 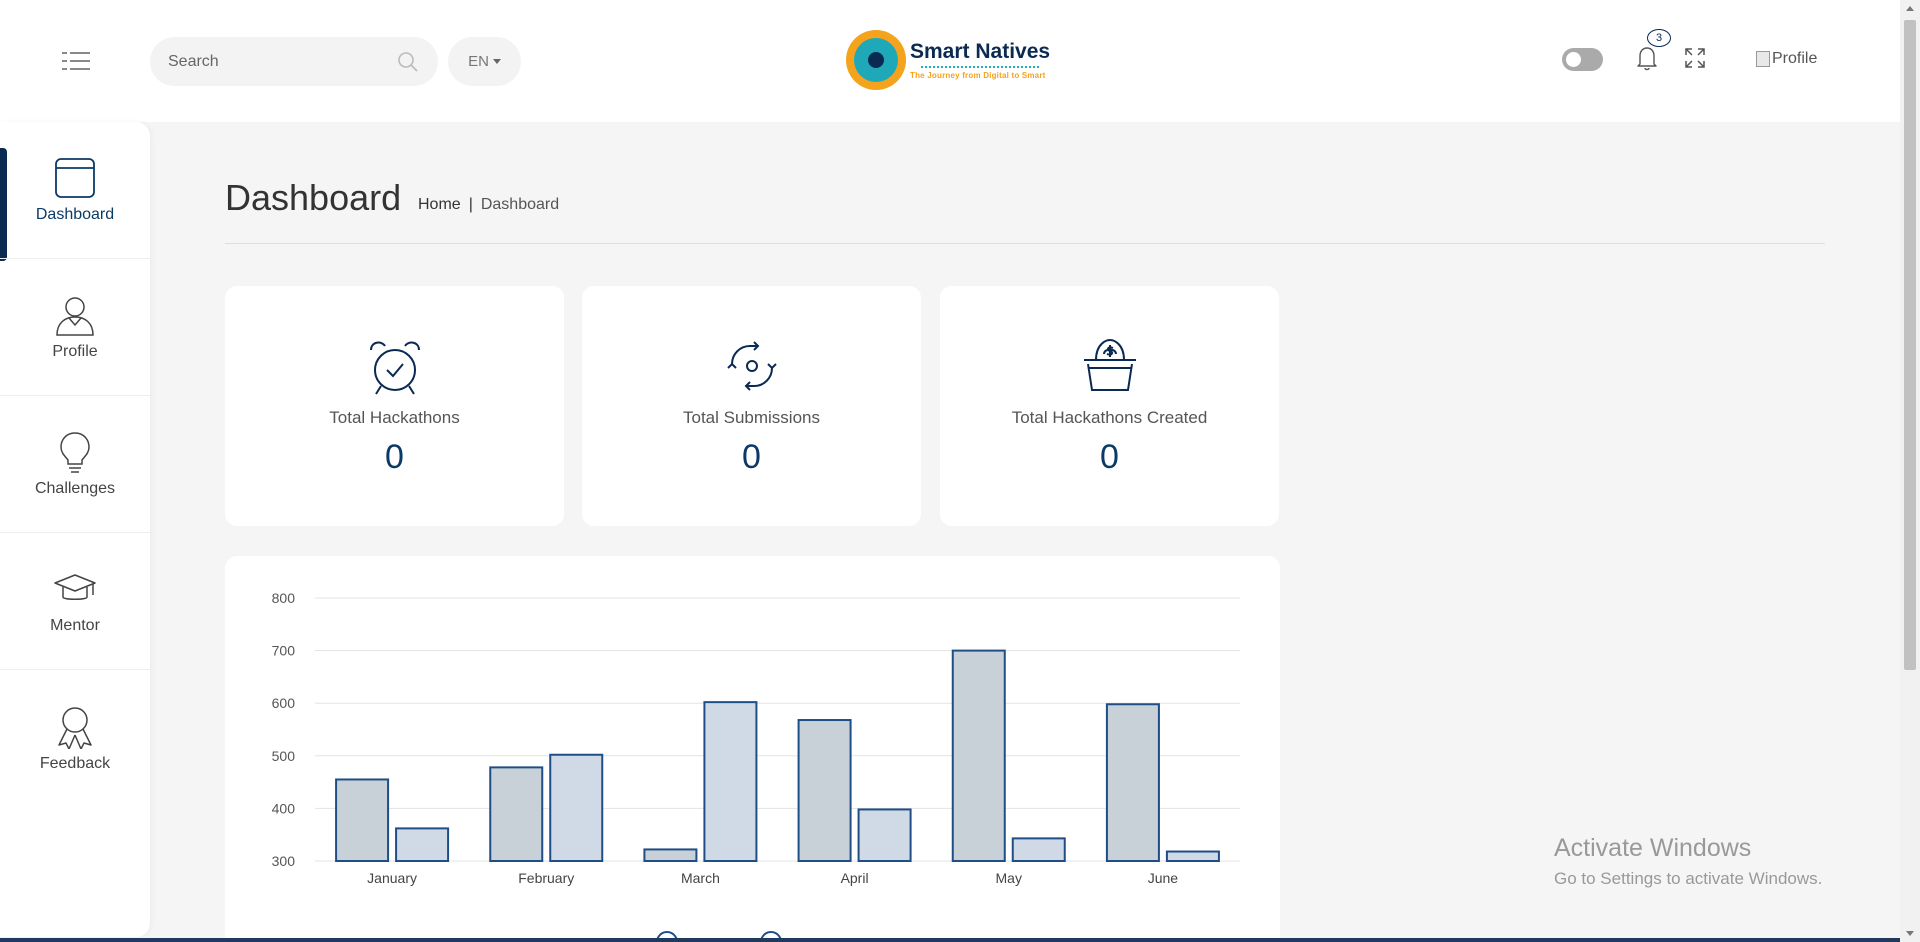 I want to click on title-divider, so click(x=1025, y=243).